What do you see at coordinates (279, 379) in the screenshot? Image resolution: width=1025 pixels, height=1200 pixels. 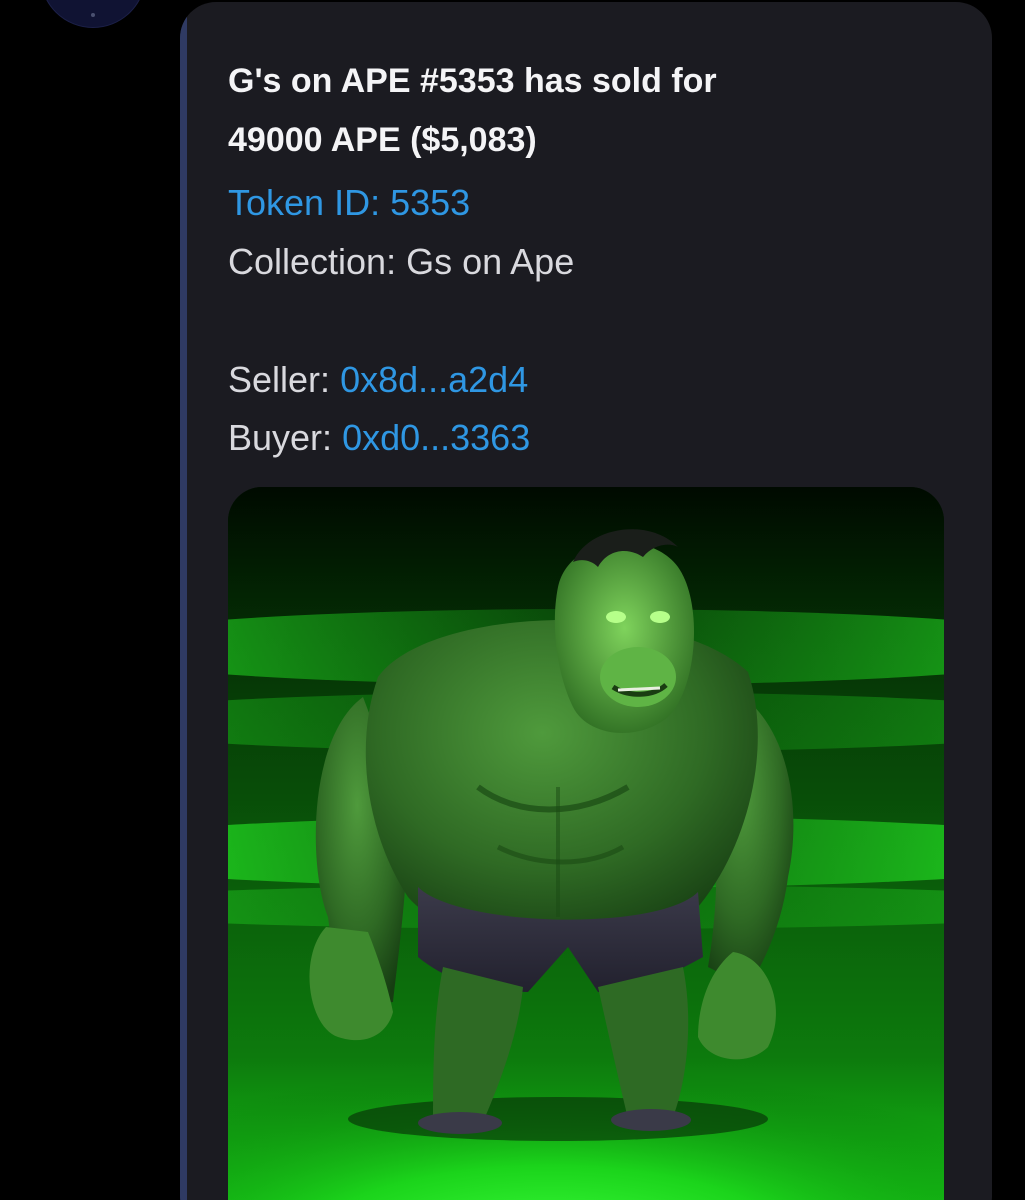 I see `seller-label: Seller:` at bounding box center [279, 379].